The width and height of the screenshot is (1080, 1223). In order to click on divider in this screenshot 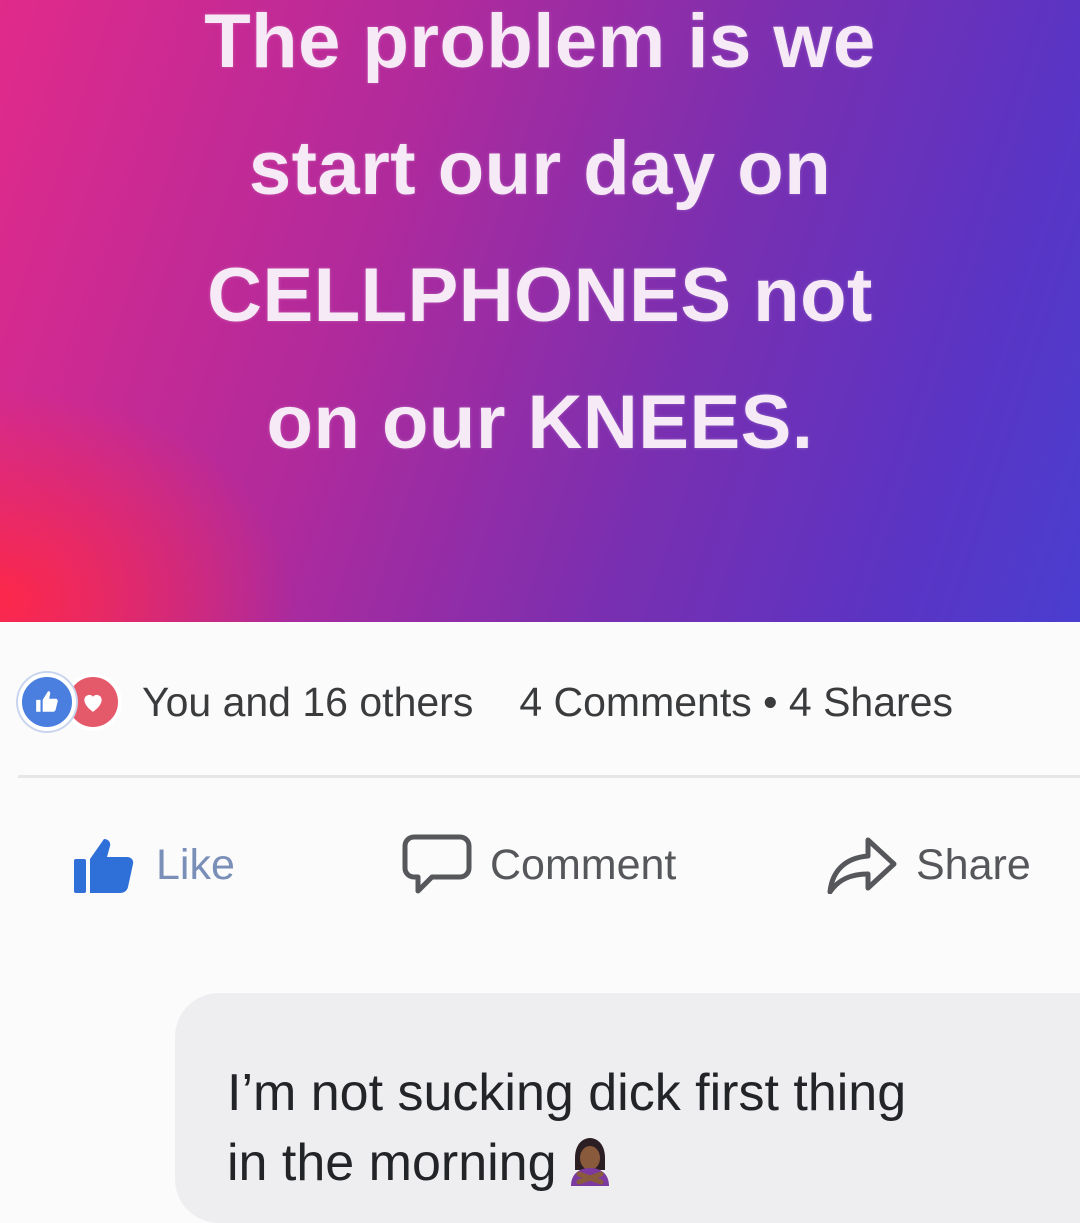, I will do `click(549, 776)`.